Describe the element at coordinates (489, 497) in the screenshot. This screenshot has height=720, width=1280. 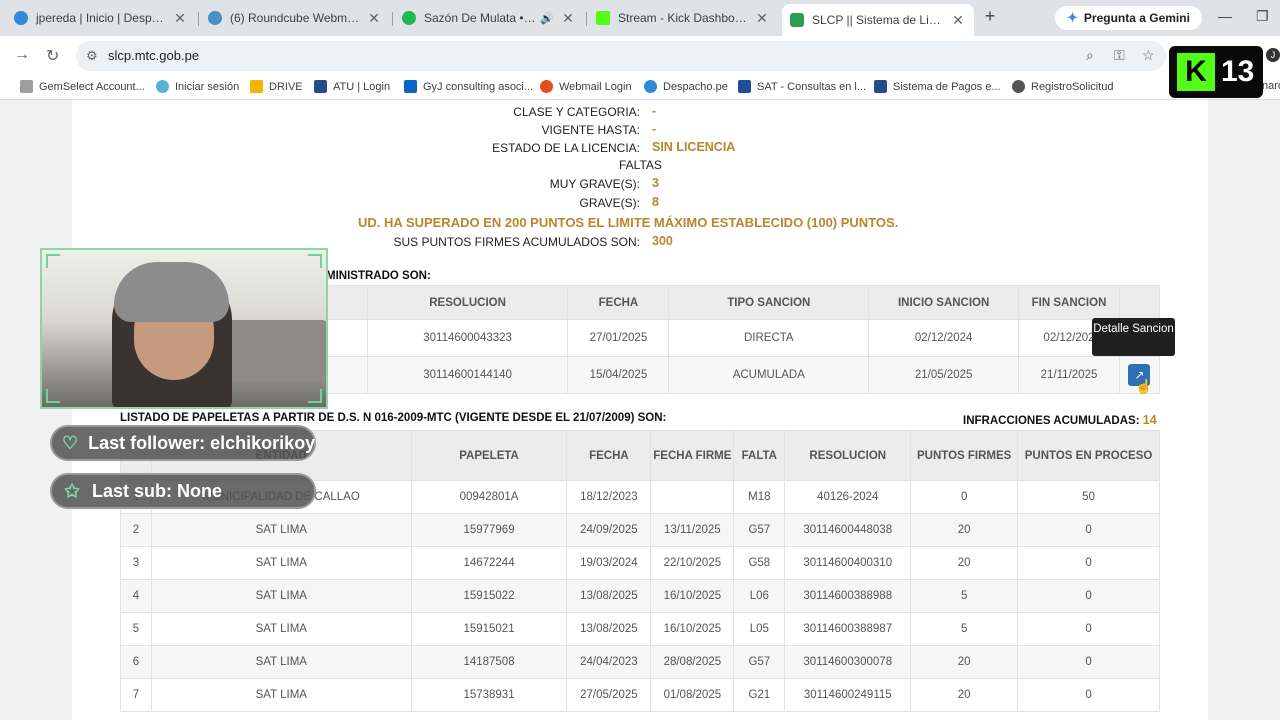
I see `table-cell: 00942801A` at that location.